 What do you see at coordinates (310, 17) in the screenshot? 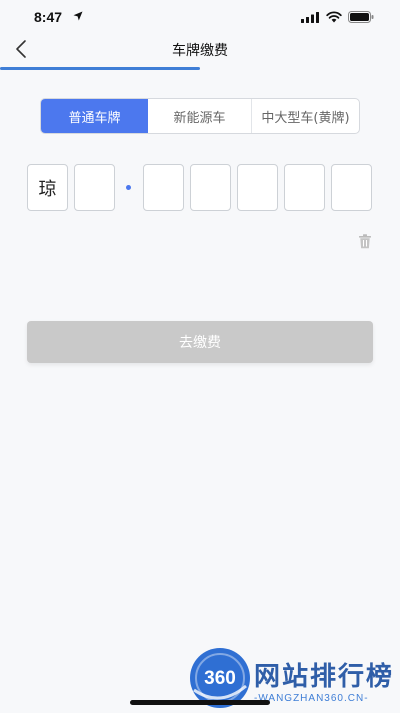
I see `signal-icon` at bounding box center [310, 17].